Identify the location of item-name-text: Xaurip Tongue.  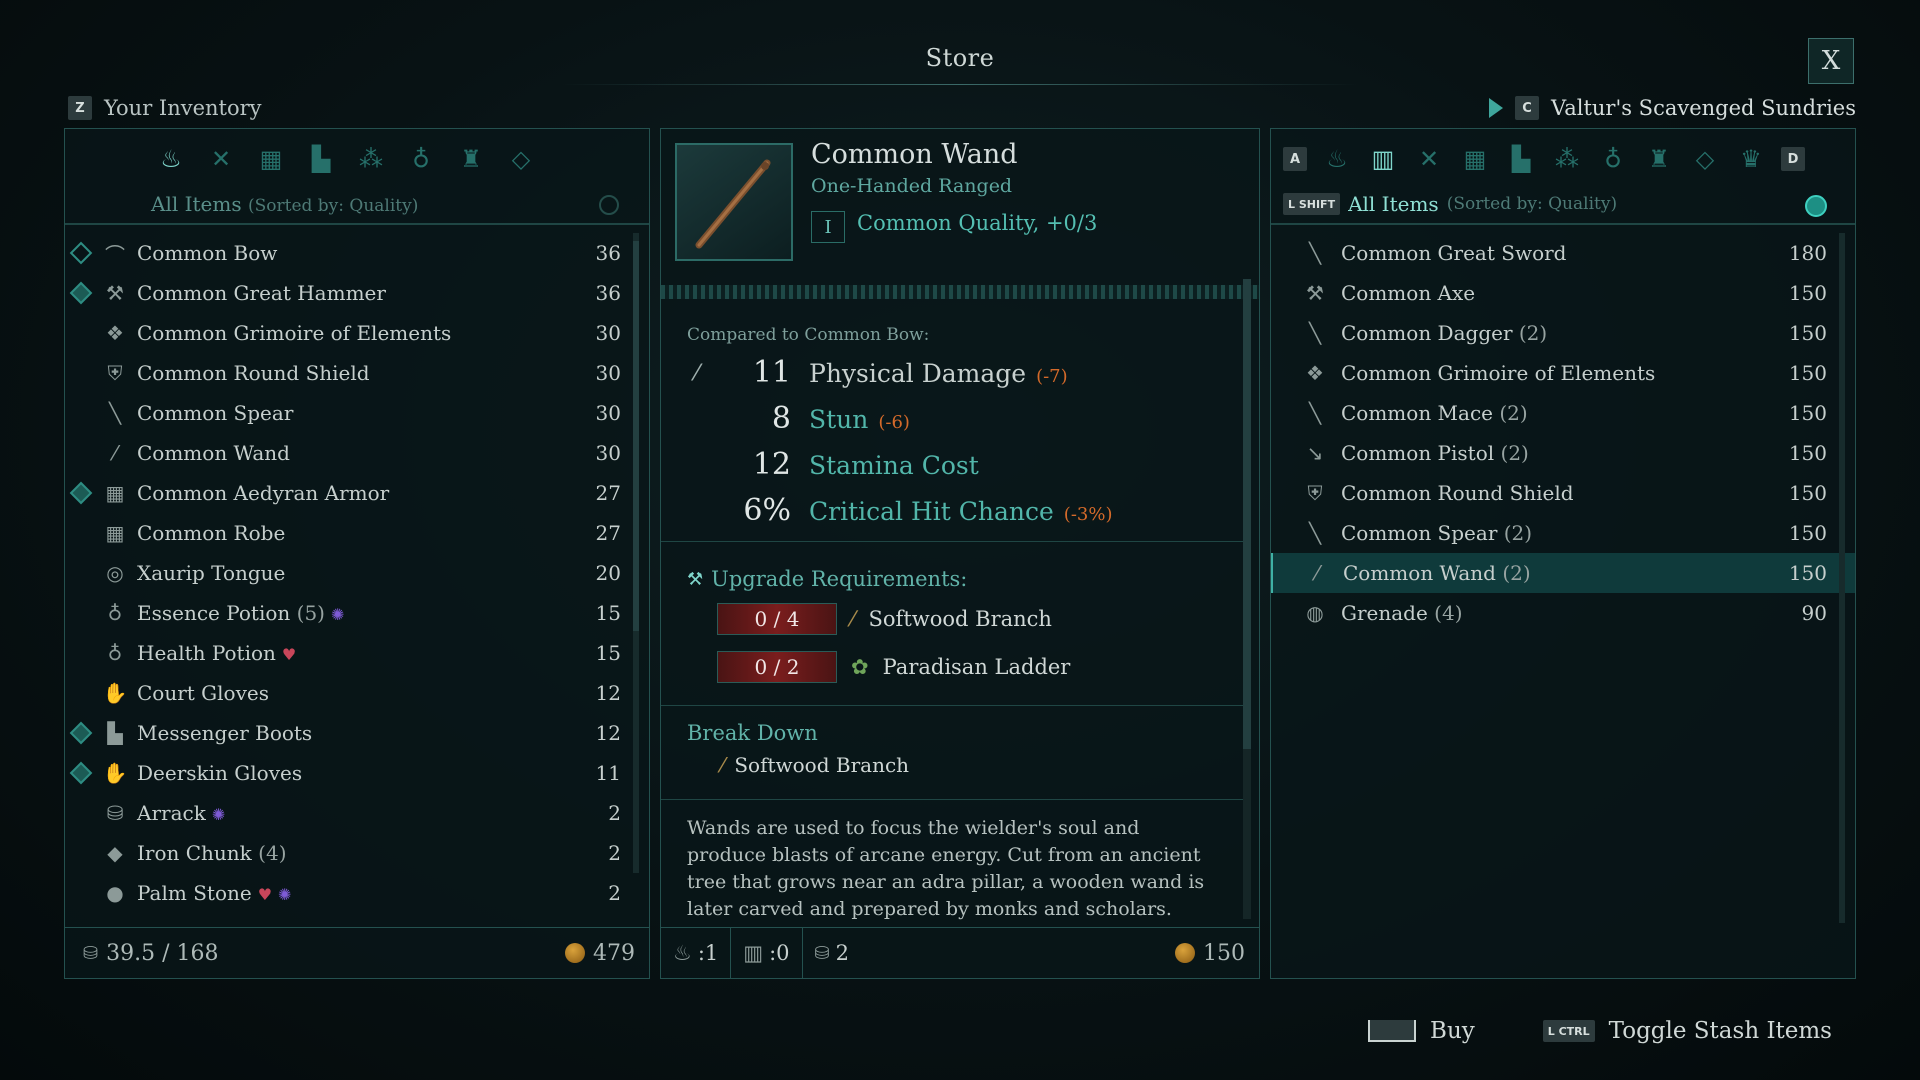
(211, 573).